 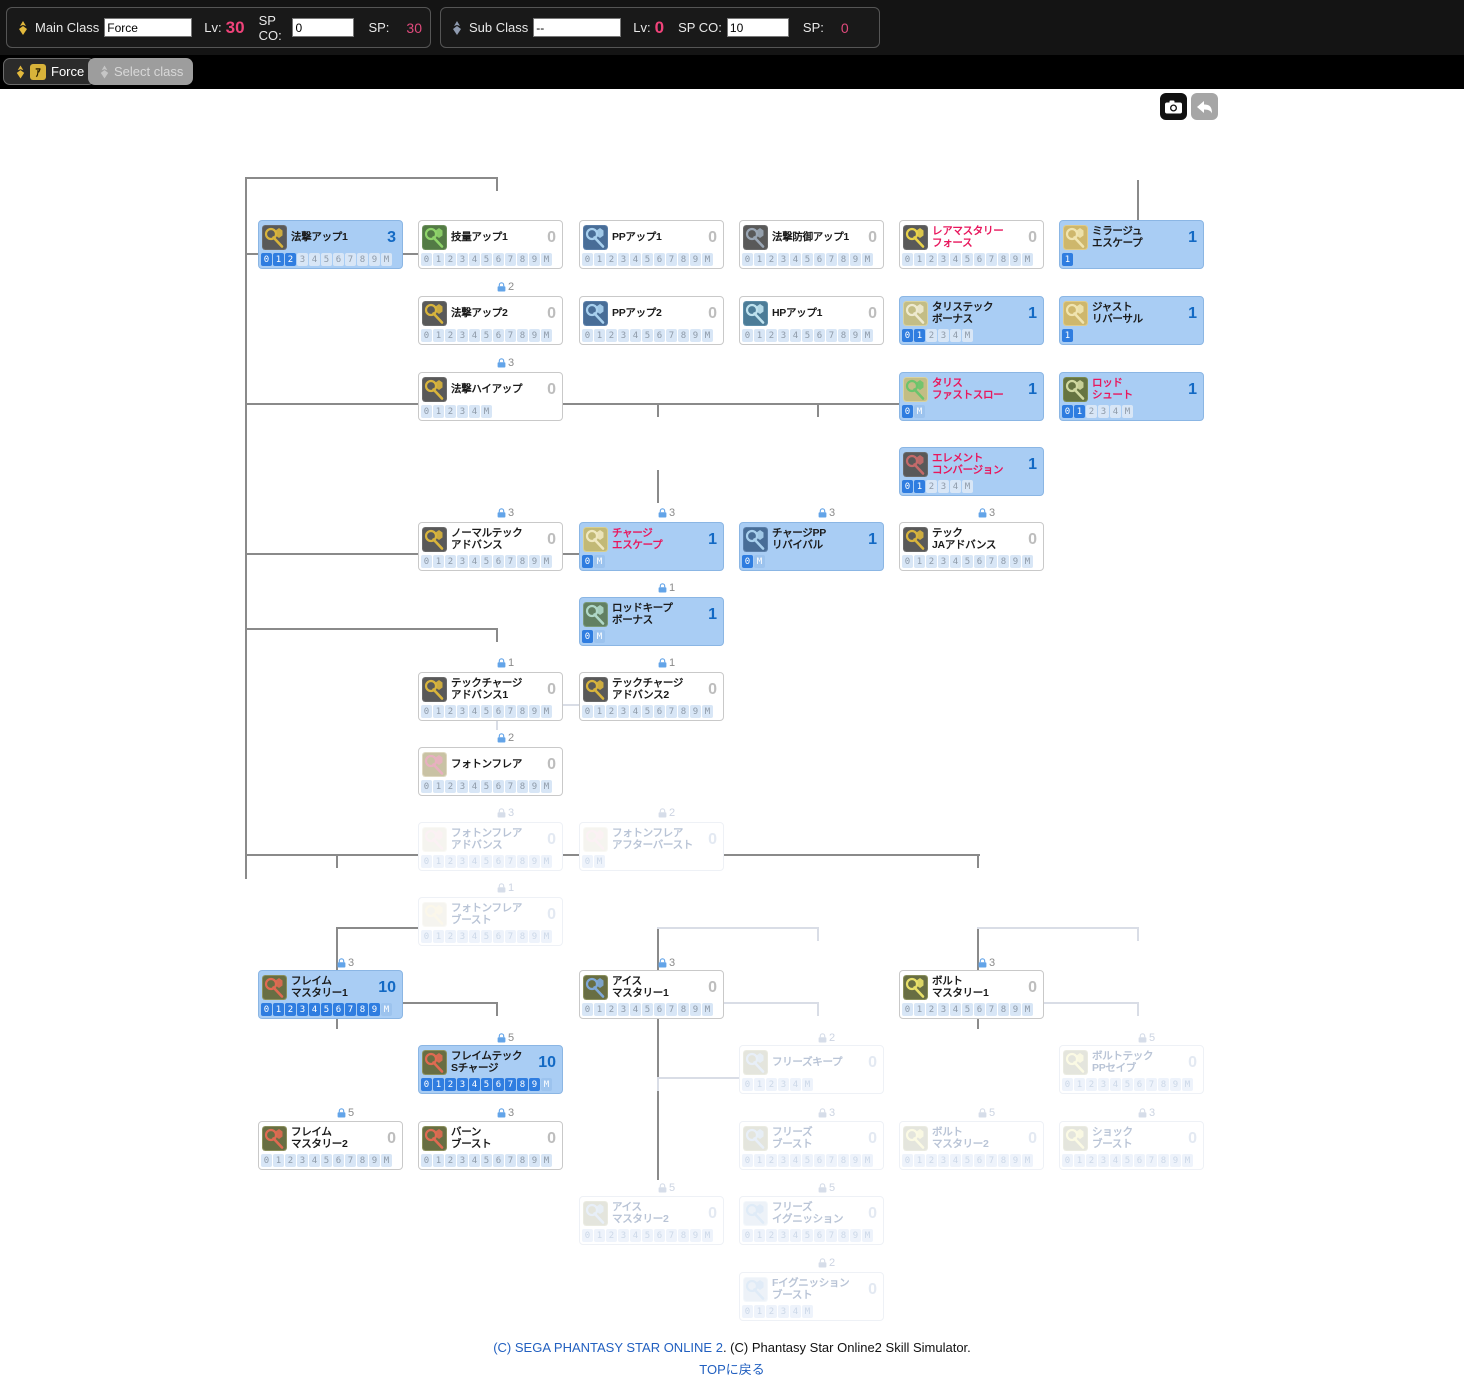 I want to click on skill-node: ジャスト リバーサル 1 1, so click(x=1131, y=320).